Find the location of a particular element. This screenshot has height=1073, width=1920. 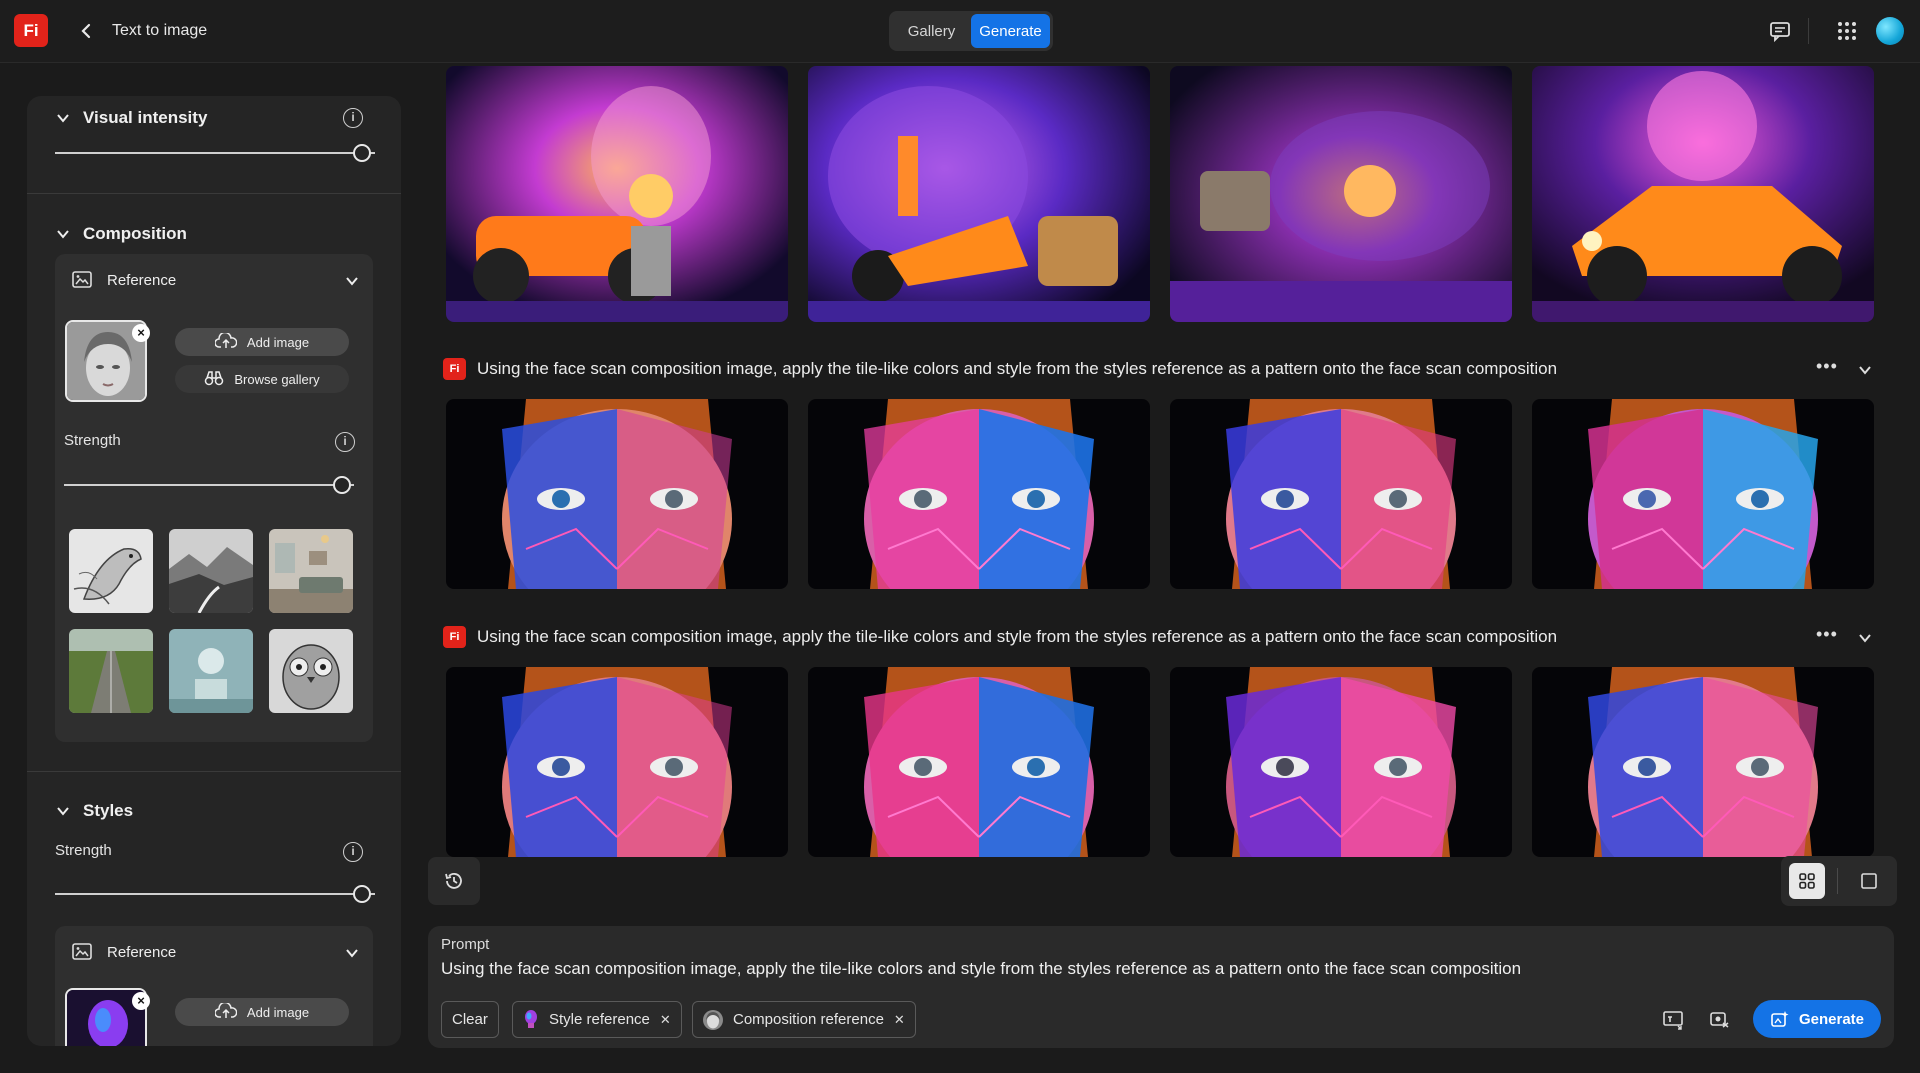

sample-landscape-mono is located at coordinates (211, 571).